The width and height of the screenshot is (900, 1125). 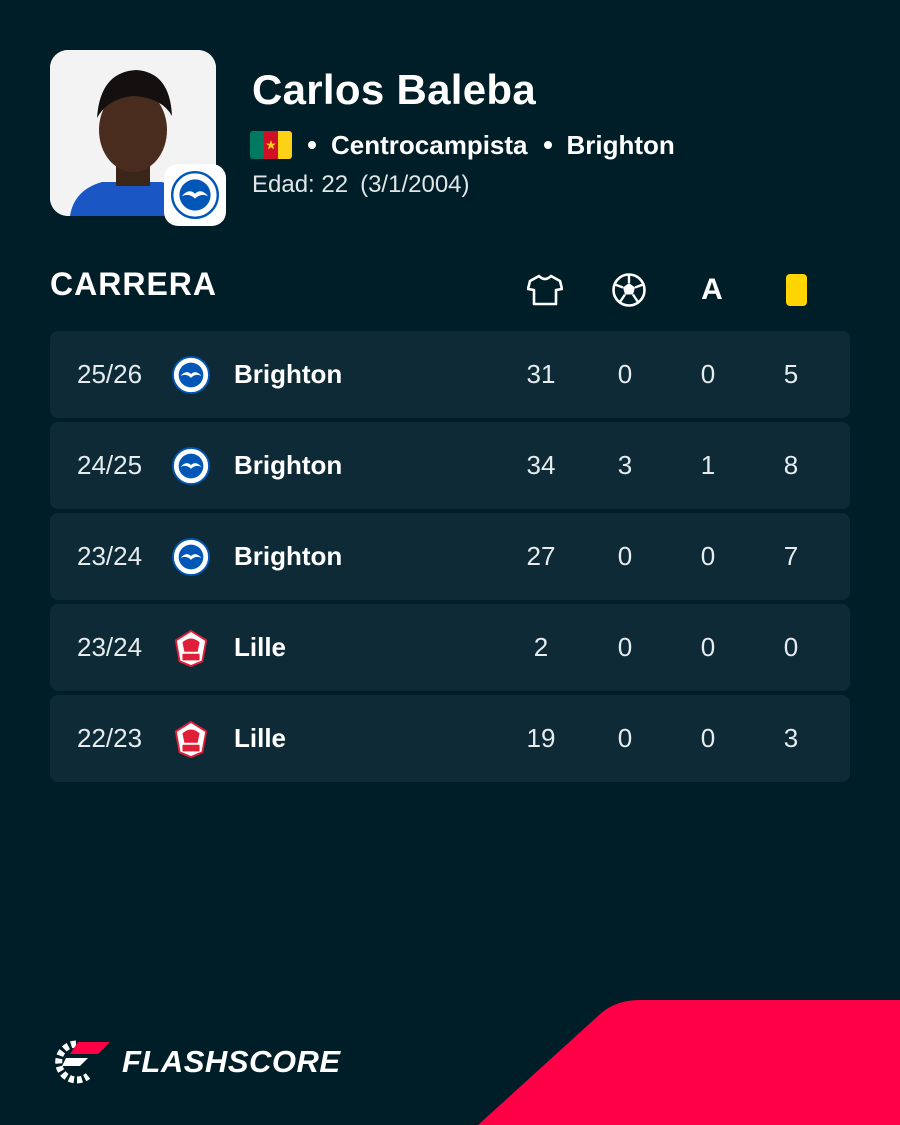 What do you see at coordinates (791, 374) in the screenshot?
I see `yellow-cards-value: 5` at bounding box center [791, 374].